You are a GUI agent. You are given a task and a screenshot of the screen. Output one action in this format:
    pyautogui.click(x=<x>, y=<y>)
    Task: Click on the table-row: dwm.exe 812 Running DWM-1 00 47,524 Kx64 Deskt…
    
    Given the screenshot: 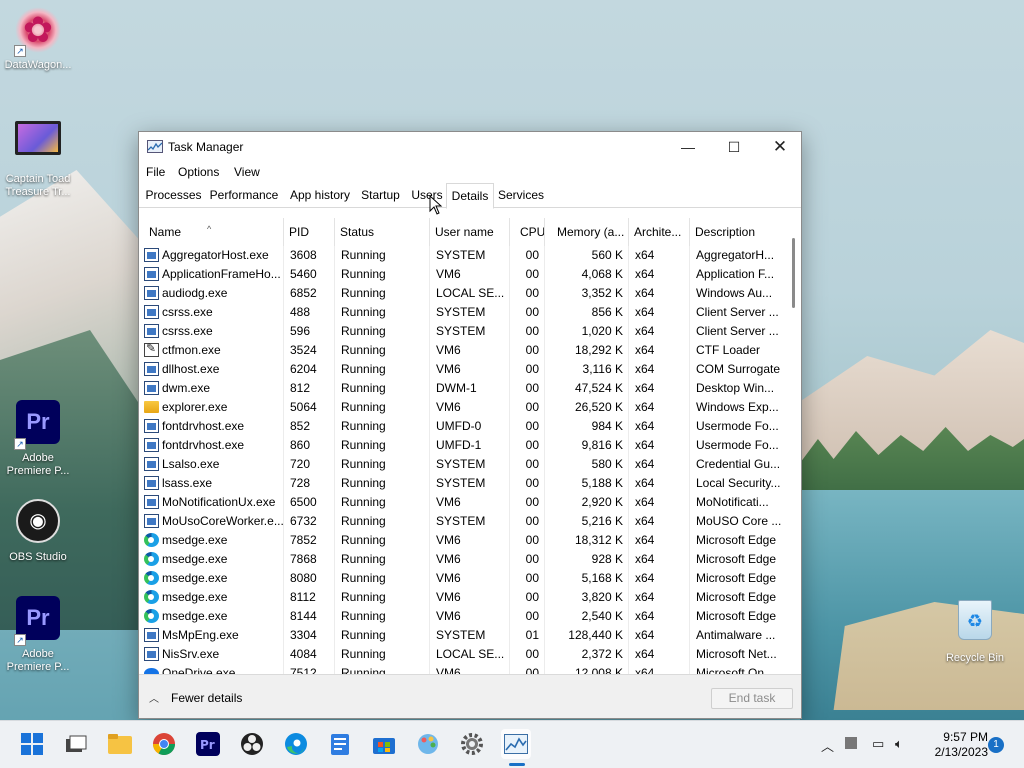 What is the action you would take?
    pyautogui.click(x=463, y=388)
    